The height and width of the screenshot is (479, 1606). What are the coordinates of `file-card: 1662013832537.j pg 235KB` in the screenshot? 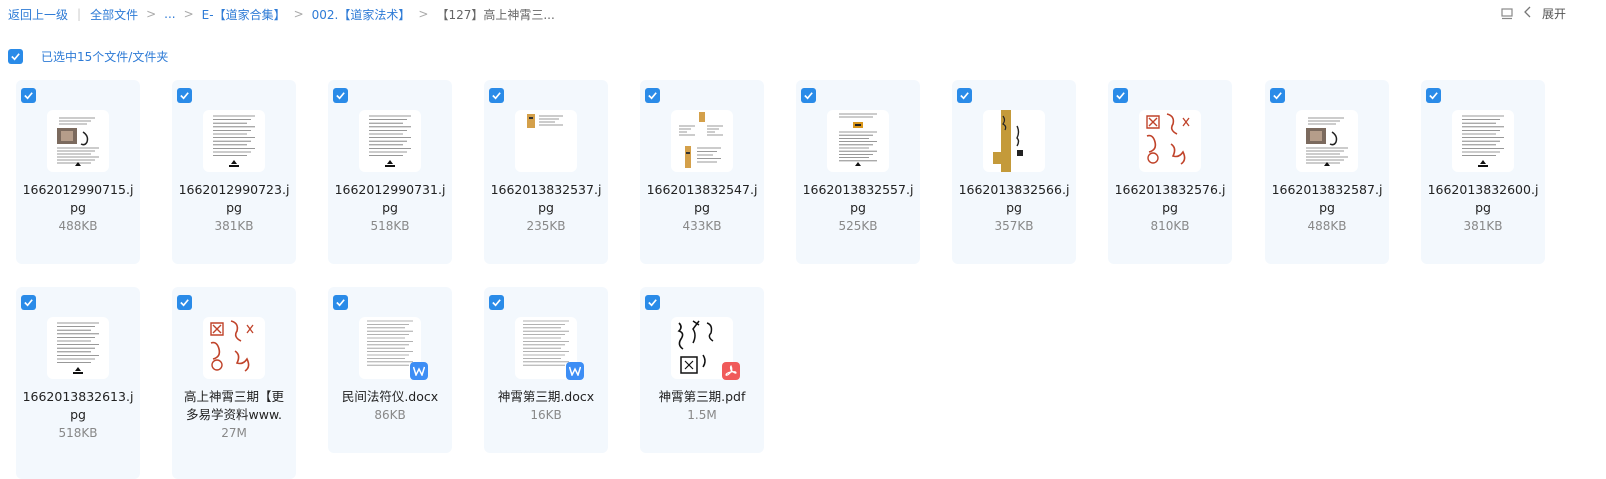 It's located at (546, 172).